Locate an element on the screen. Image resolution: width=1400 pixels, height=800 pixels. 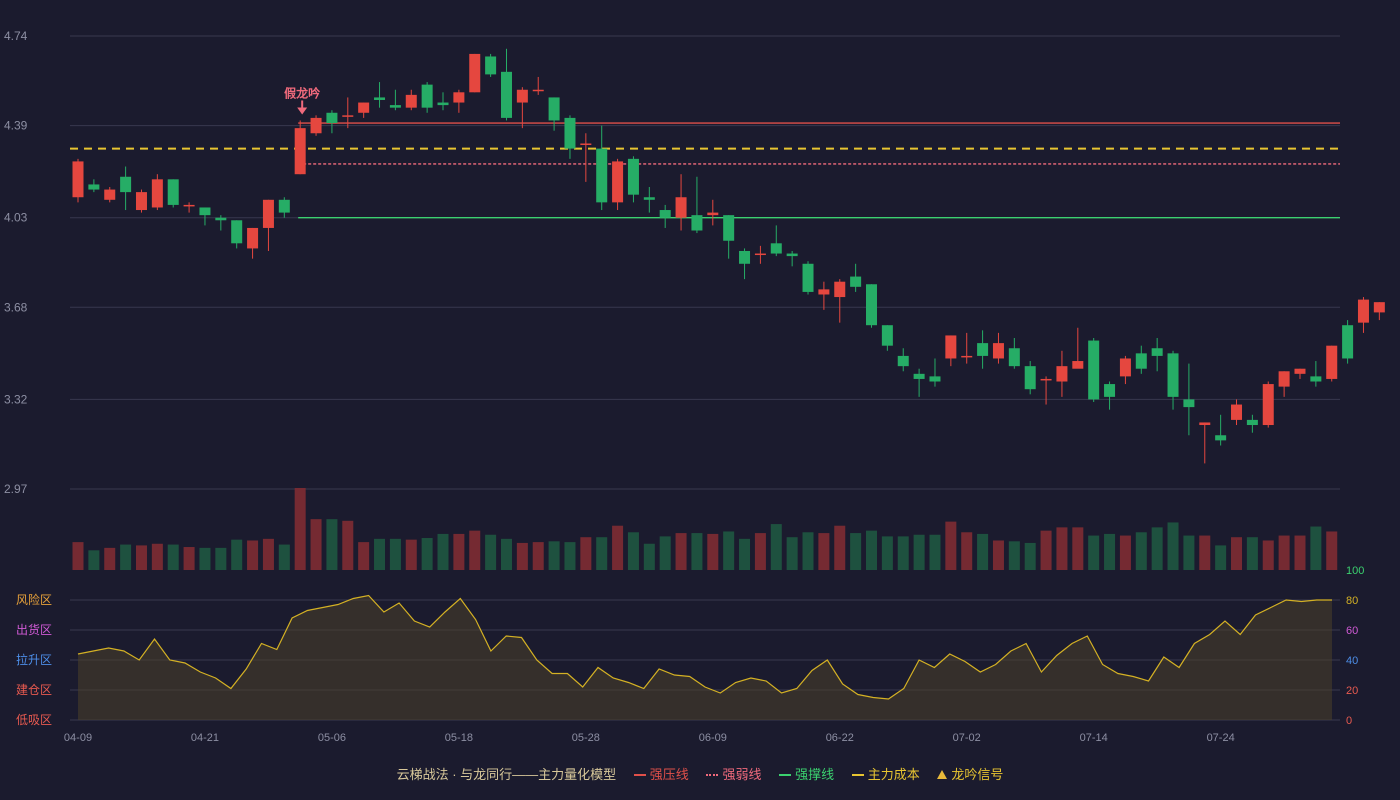
legend-item-strong-support: 强撑线 is located at coordinates (806, 773).